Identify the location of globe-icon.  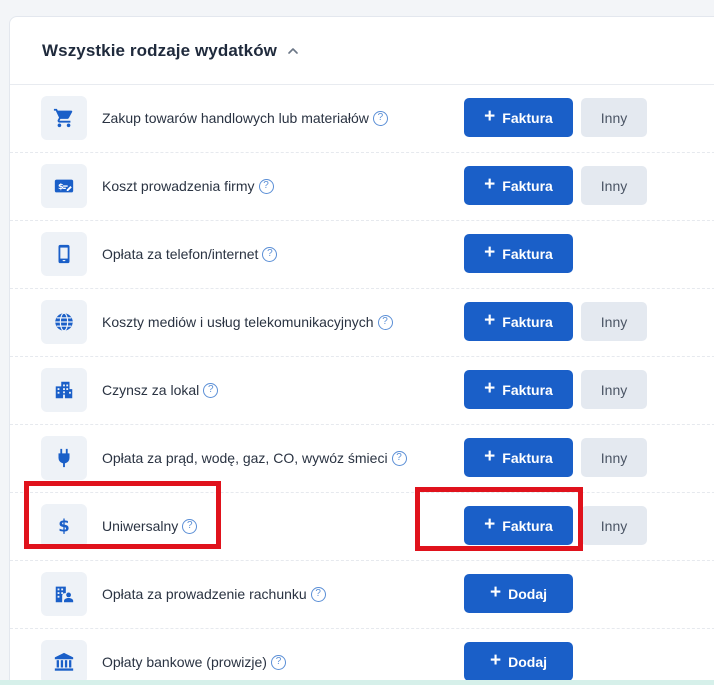
(64, 322).